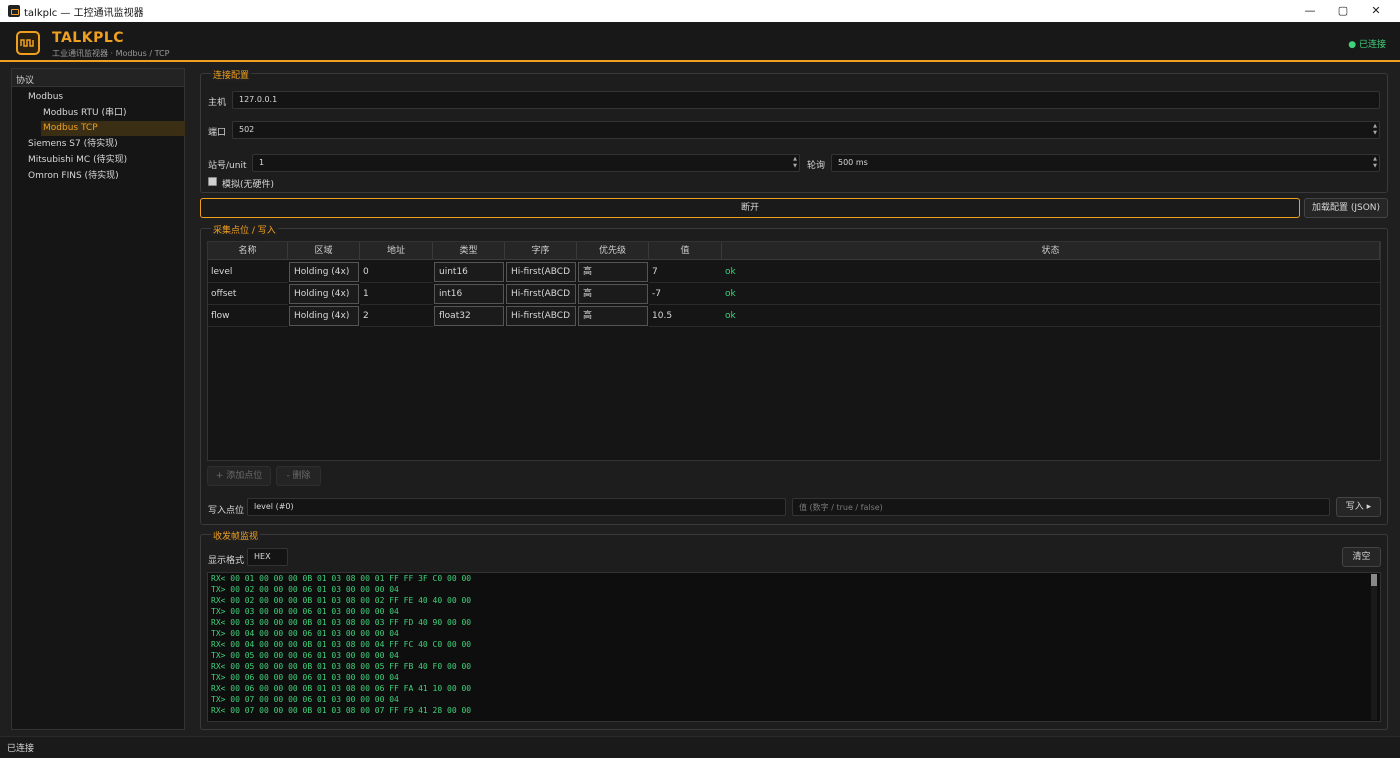 The height and width of the screenshot is (758, 1400). What do you see at coordinates (111, 53) in the screenshot?
I see `brand-subtitle: 工业通讯监视器 · Modbus / TCP` at bounding box center [111, 53].